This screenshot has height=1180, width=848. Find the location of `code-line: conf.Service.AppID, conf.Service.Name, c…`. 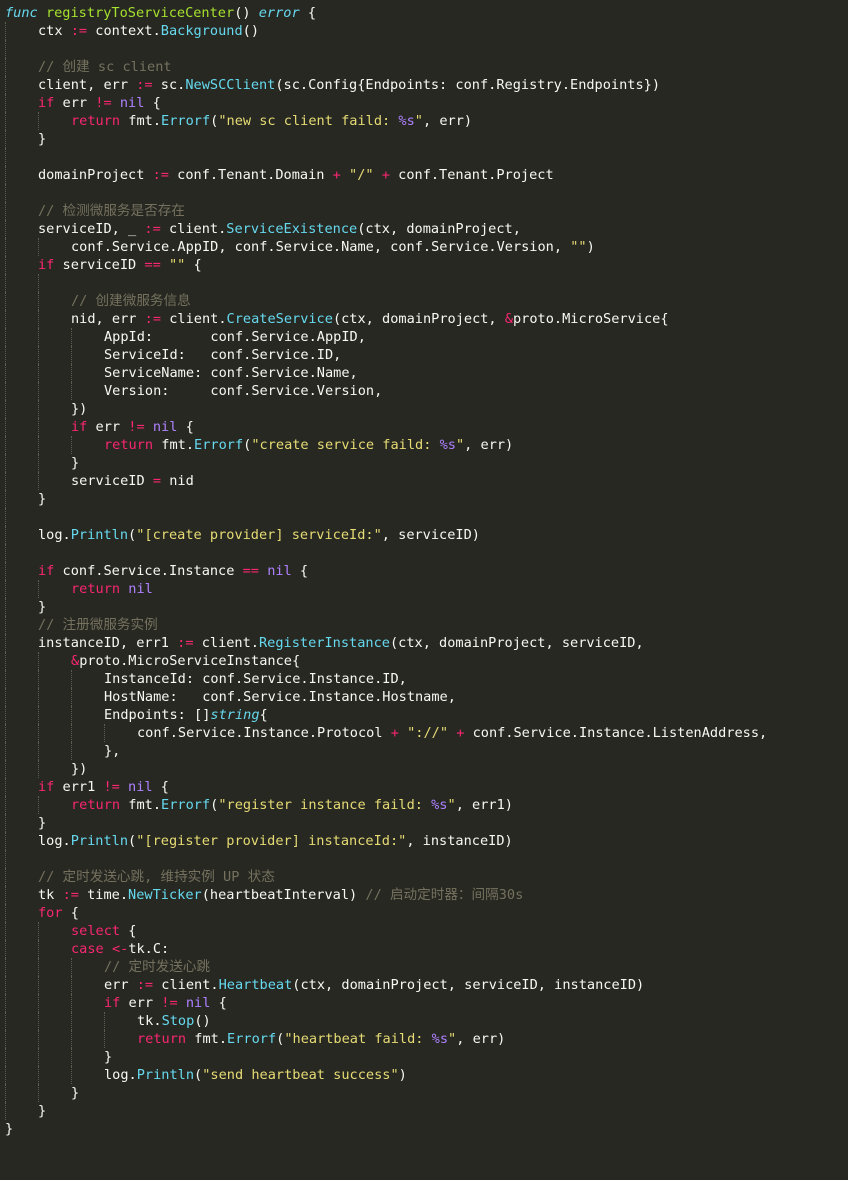

code-line: conf.Service.AppID, conf.Service.Name, c… is located at coordinates (424, 247).